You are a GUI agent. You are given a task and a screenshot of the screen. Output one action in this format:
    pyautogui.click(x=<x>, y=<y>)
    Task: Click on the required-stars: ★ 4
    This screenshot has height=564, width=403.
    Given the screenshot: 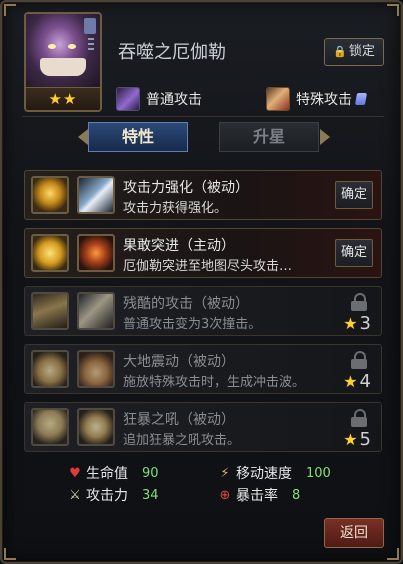 What is the action you would take?
    pyautogui.click(x=357, y=381)
    